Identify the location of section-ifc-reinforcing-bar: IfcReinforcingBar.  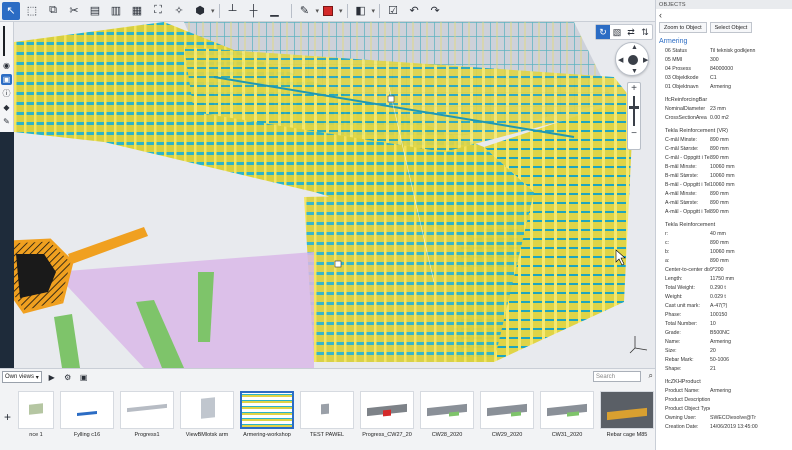
(724, 101).